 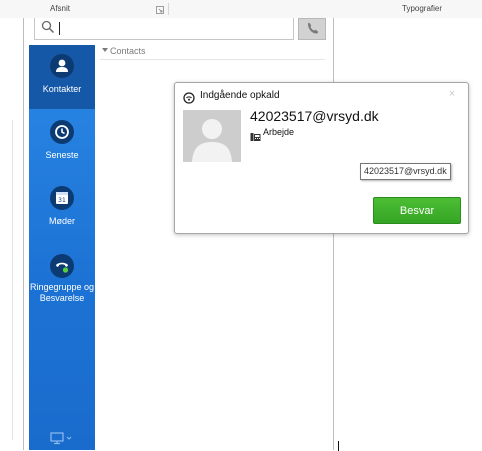 I want to click on phone-icon, so click(x=313, y=28).